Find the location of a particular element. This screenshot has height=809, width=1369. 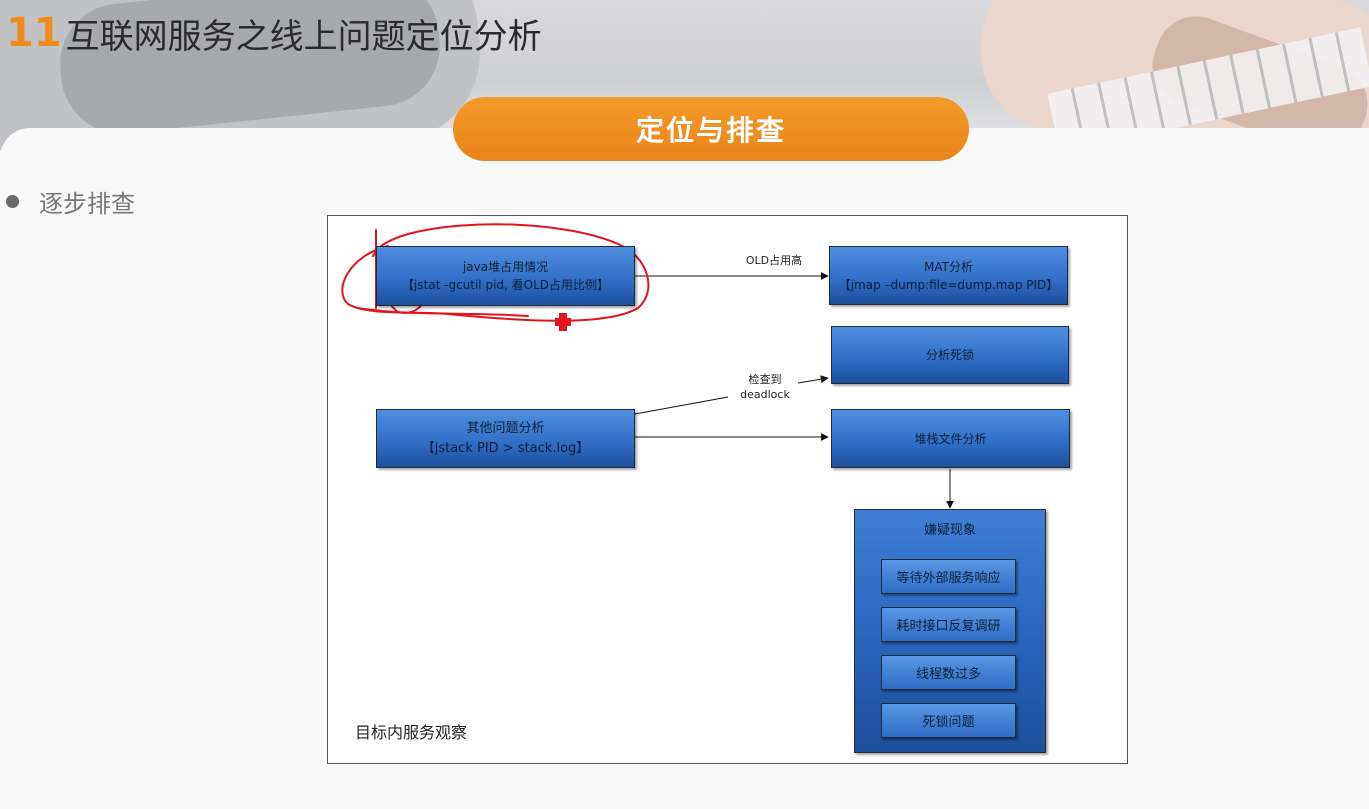

edge-label-check-line2: deadlock is located at coordinates (765, 394).